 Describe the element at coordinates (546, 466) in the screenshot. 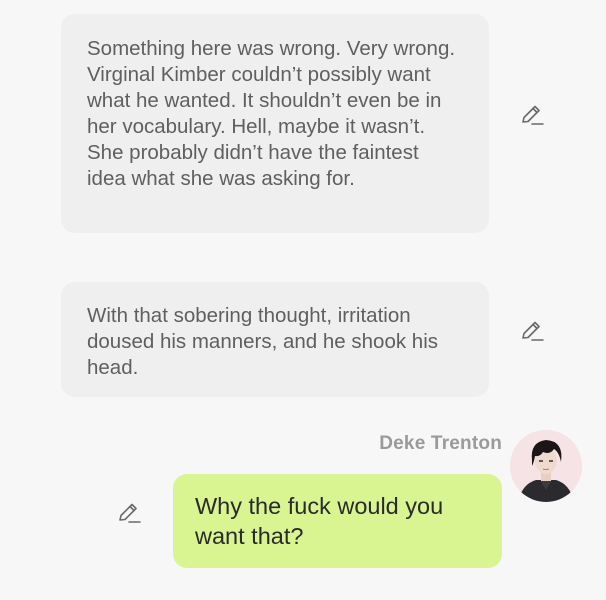

I see `character-avatar` at that location.